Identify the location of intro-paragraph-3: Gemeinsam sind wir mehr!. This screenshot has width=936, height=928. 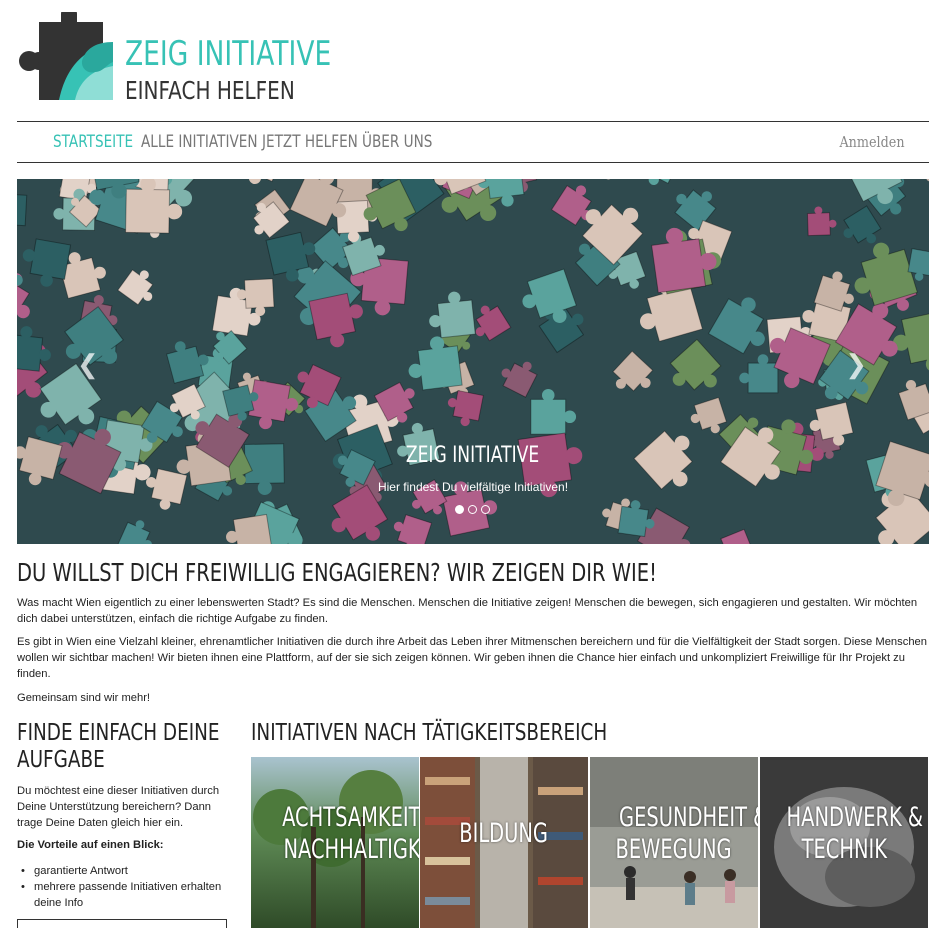
(84, 698).